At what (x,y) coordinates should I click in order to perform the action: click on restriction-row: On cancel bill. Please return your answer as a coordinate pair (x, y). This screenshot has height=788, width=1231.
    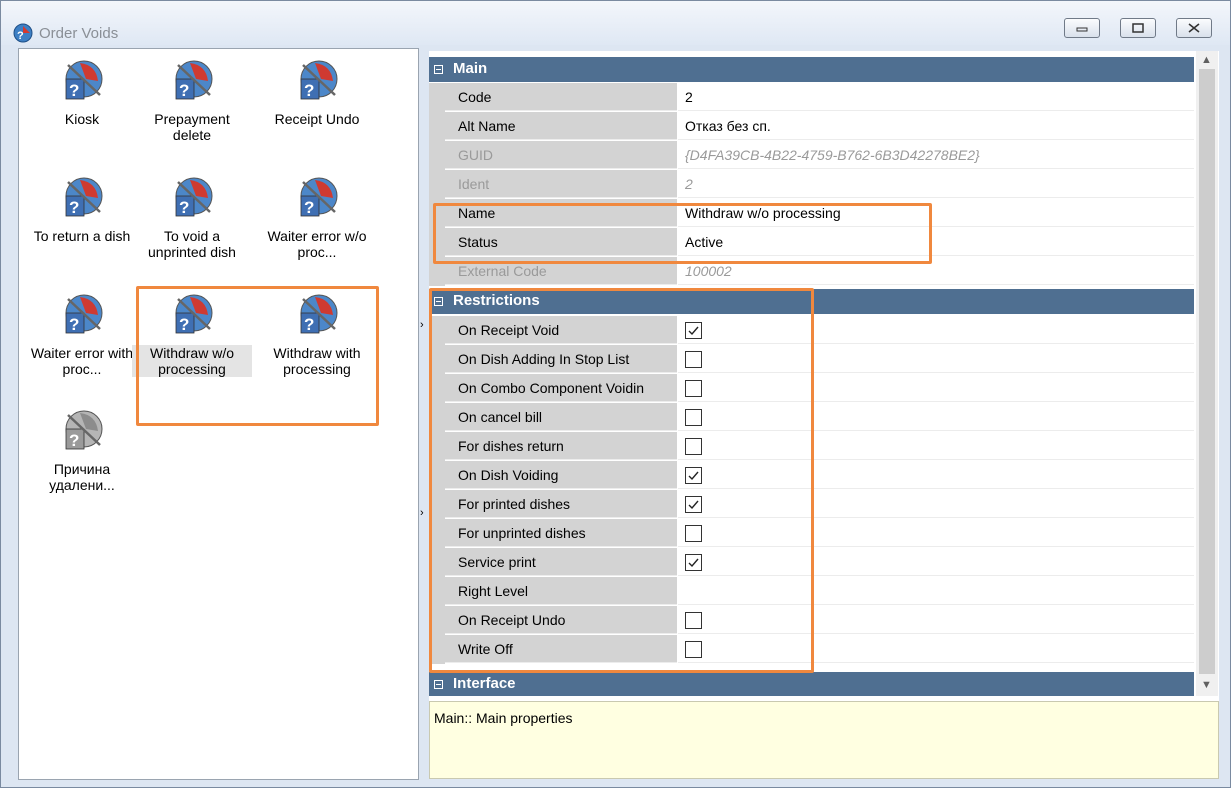
    Looking at the image, I should click on (811, 417).